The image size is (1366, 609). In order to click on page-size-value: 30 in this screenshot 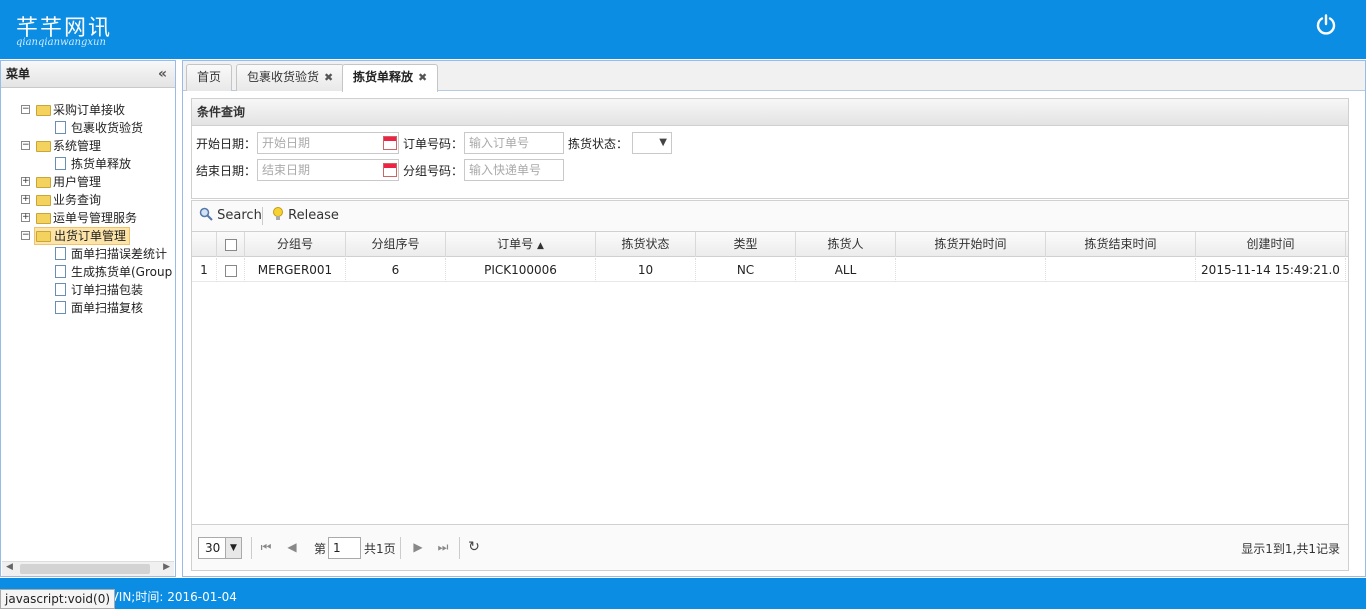, I will do `click(213, 548)`.